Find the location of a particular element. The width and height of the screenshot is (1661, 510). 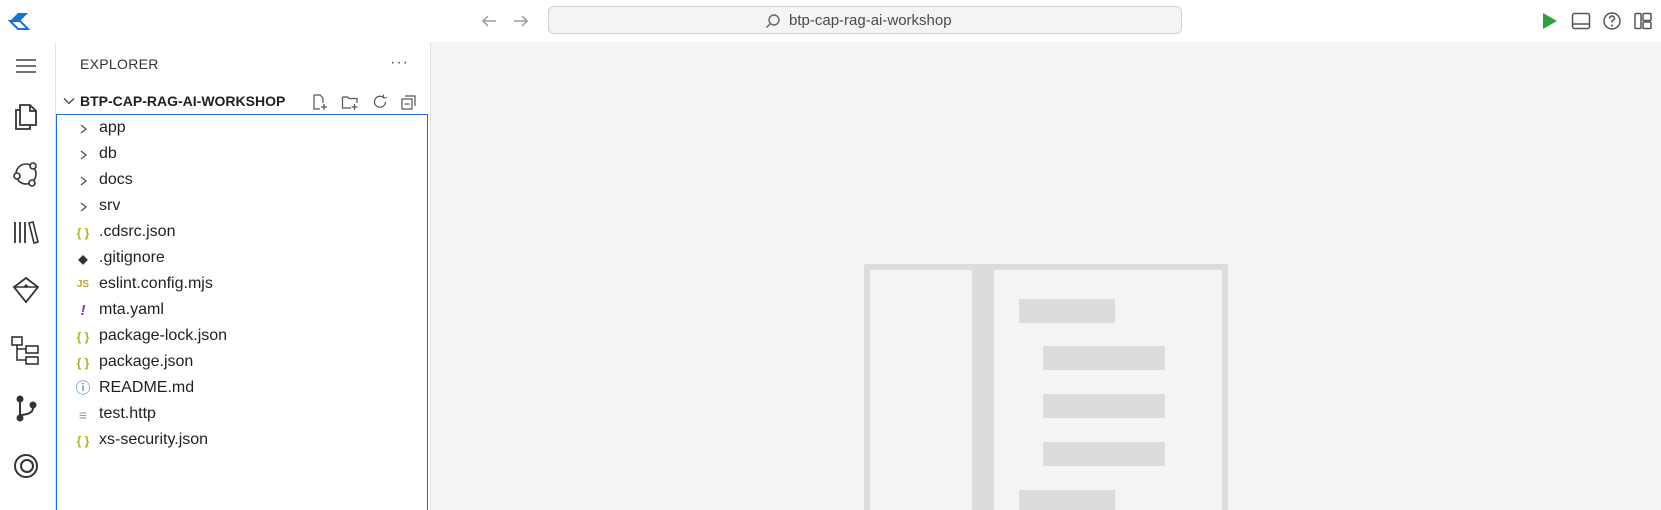

tree-item-xs-security-json: { } xs-security.json is located at coordinates (242, 441).